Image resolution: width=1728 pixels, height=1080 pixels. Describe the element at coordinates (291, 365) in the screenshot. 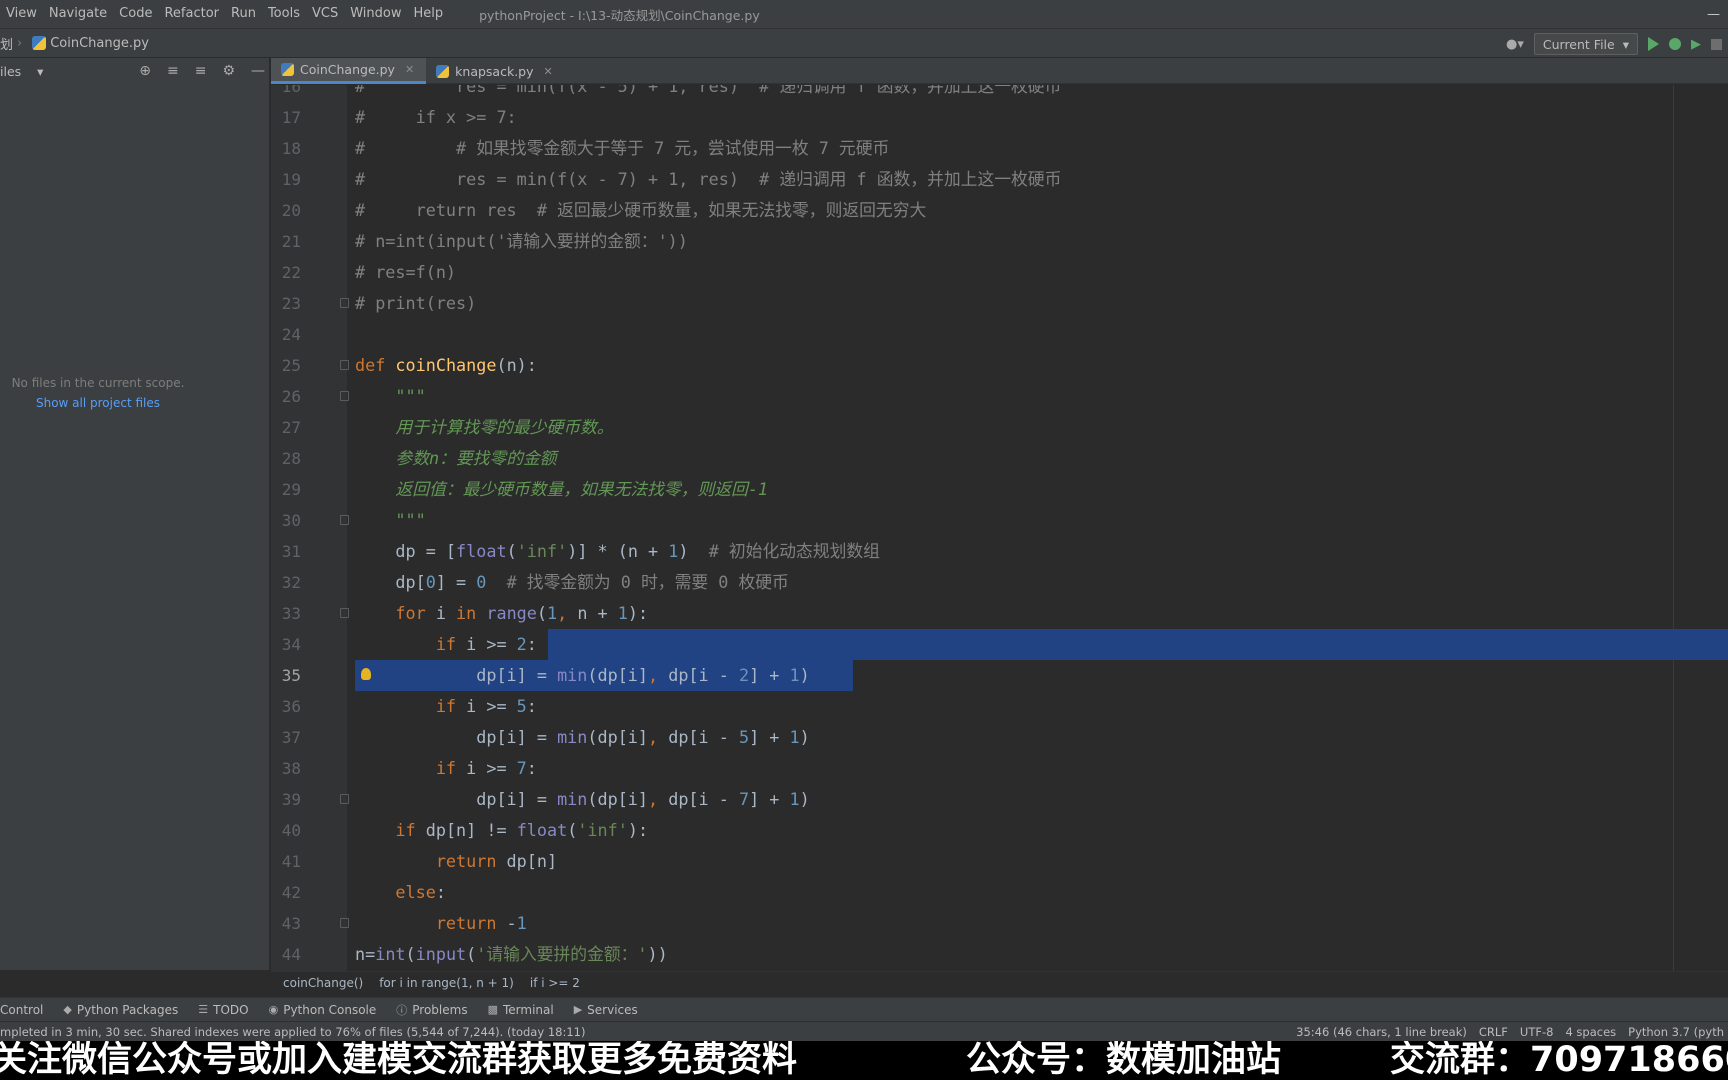

I see `line-number: 25` at that location.